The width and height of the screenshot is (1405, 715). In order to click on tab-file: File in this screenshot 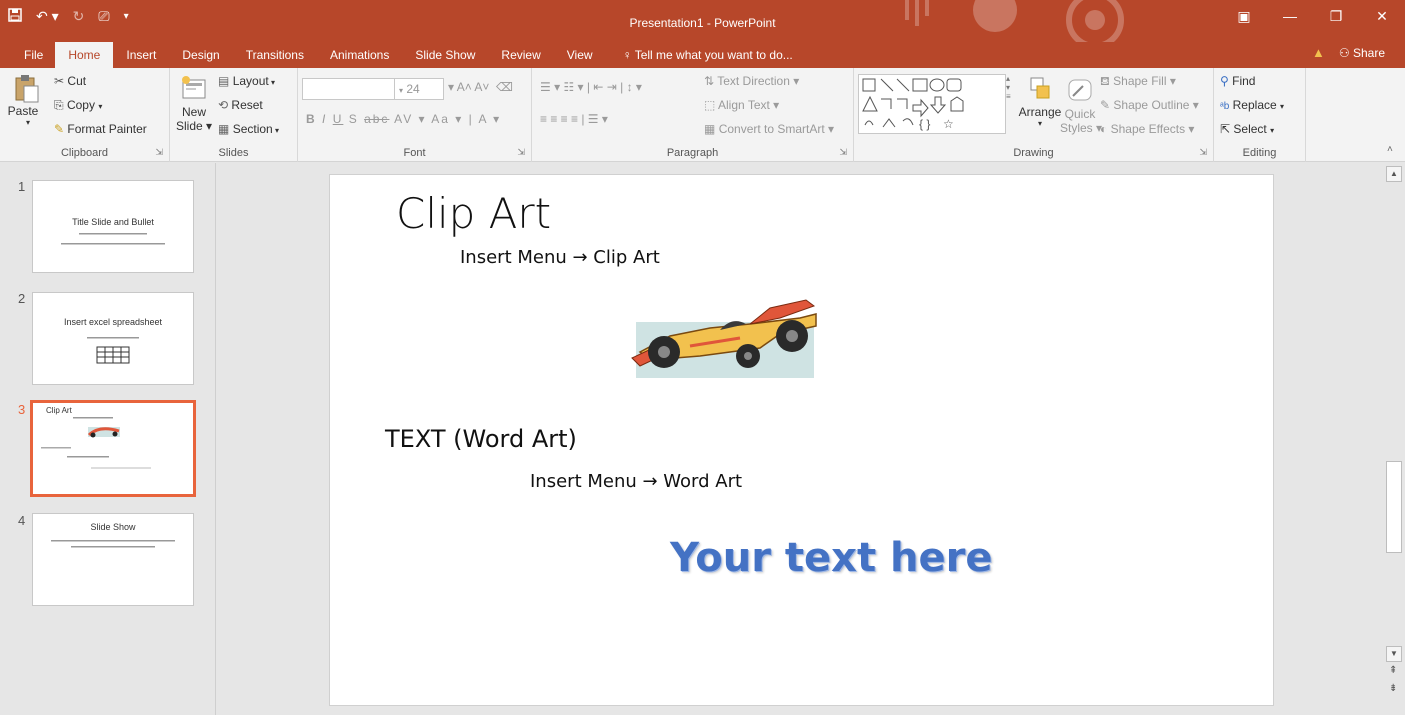, I will do `click(33, 56)`.